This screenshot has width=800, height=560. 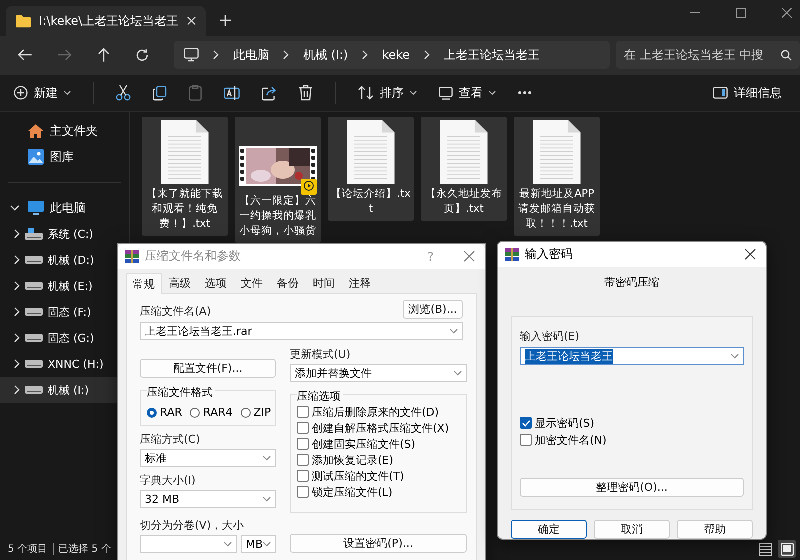 I want to click on back-arrow-icon, so click(x=25, y=55).